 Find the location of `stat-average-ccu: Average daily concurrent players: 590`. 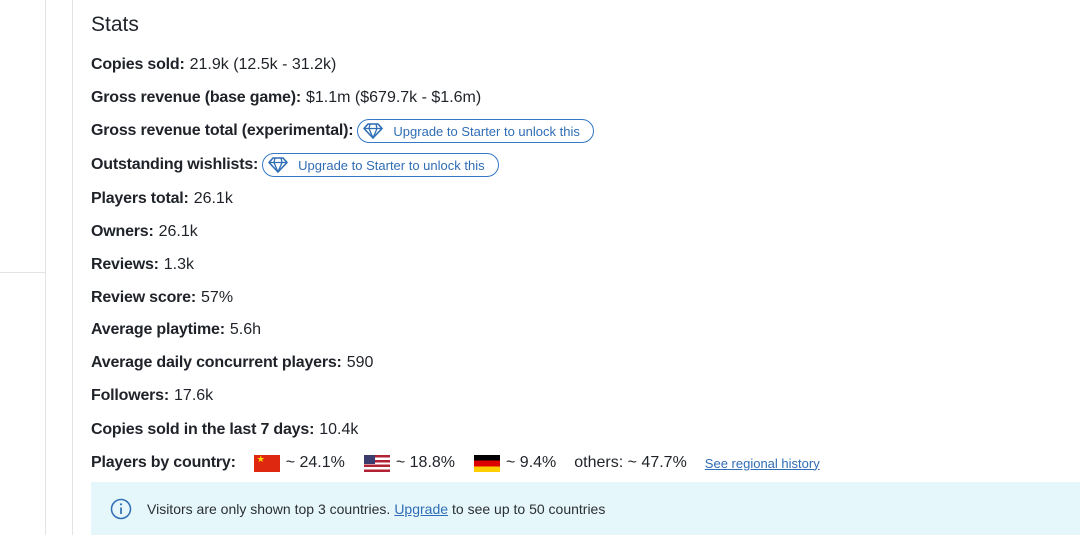

stat-average-ccu: Average daily concurrent players: 590 is located at coordinates (232, 363).